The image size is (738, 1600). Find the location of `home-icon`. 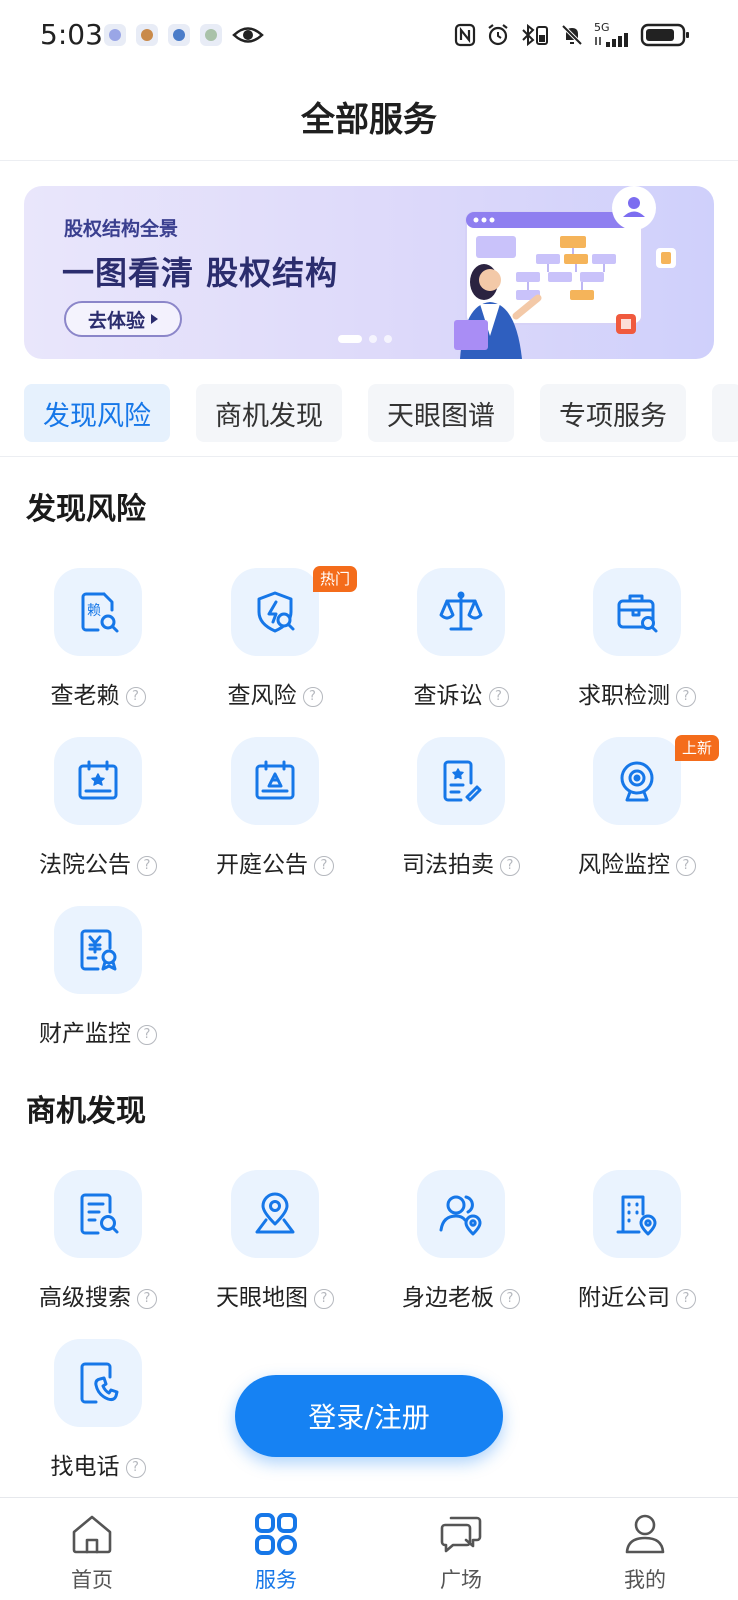

home-icon is located at coordinates (92, 1534).